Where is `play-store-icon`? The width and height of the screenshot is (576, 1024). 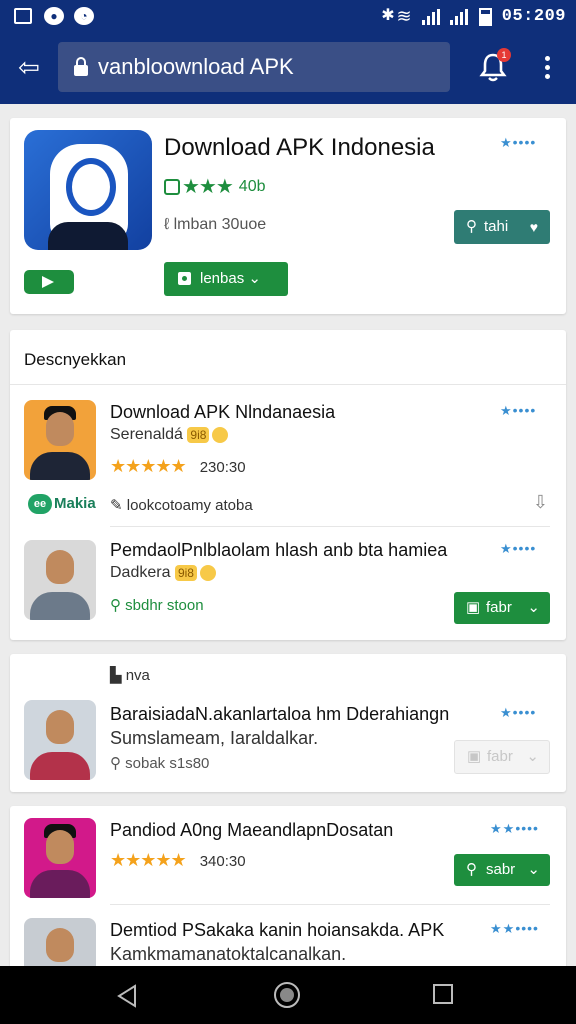 play-store-icon is located at coordinates (49, 282).